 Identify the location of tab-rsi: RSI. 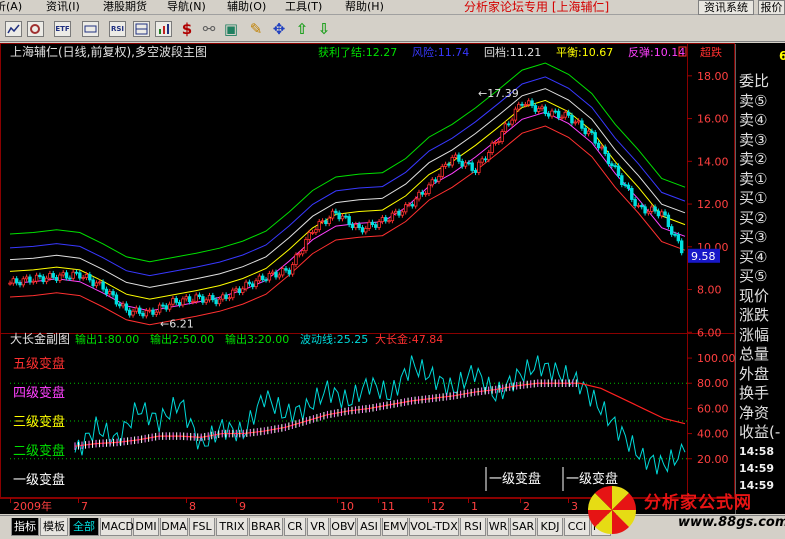
(473, 527).